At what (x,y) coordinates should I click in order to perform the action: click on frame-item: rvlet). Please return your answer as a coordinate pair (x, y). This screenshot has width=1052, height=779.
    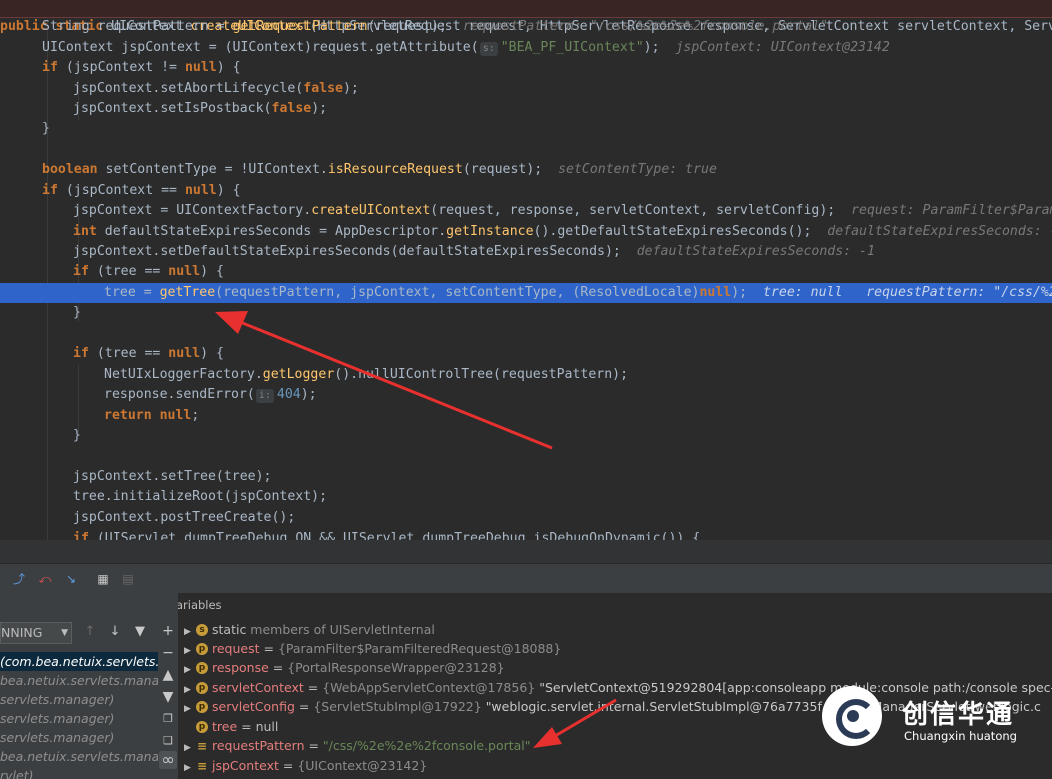
    Looking at the image, I should click on (16, 772).